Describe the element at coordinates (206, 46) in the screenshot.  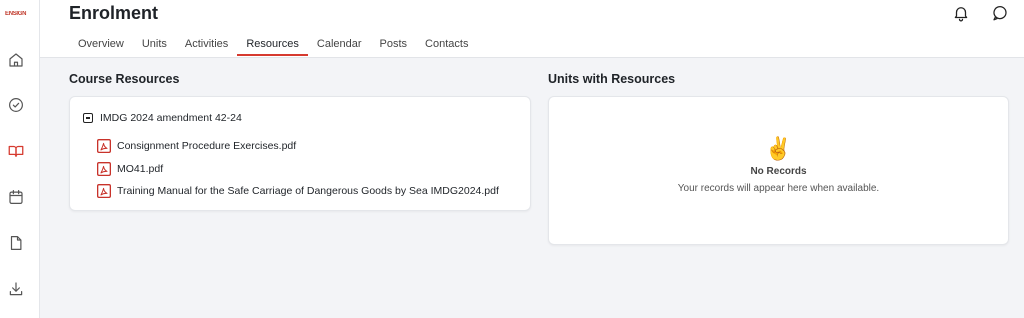
I see `tab-activities: Activities` at that location.